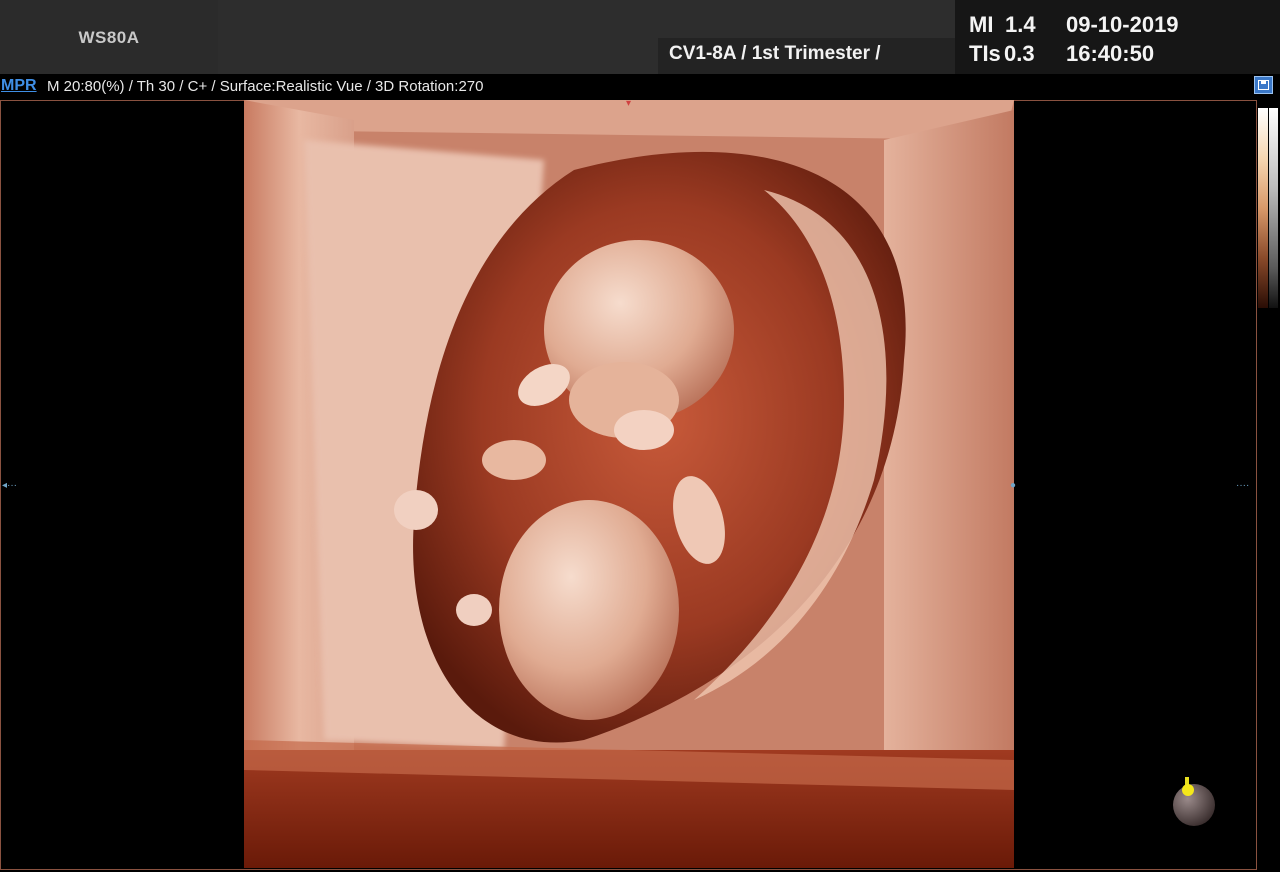  What do you see at coordinates (629, 103) in the screenshot?
I see `top-center-marker: ▾` at bounding box center [629, 103].